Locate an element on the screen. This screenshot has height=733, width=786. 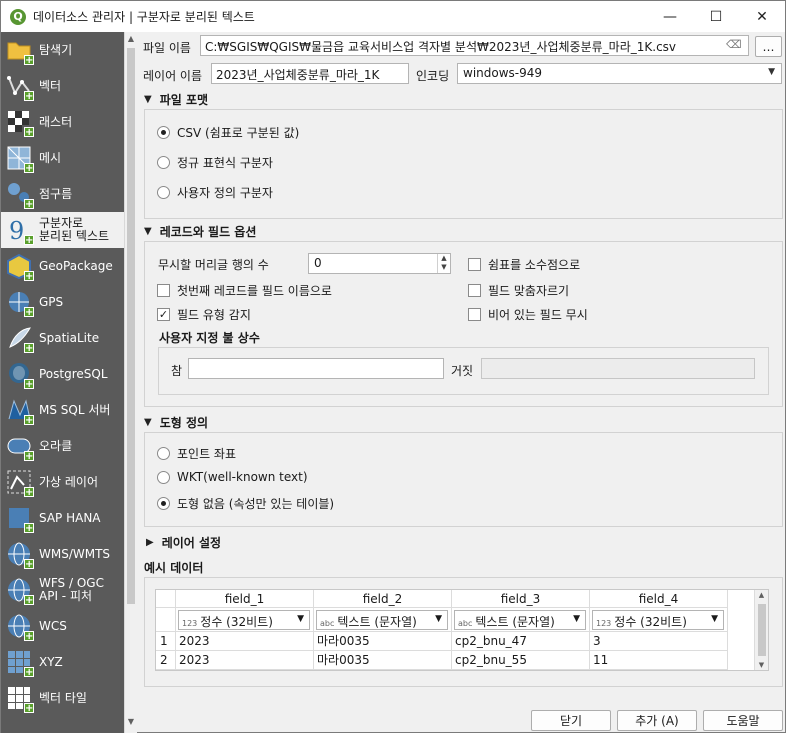
sidebar-item: + 오라클 is located at coordinates (62, 446).